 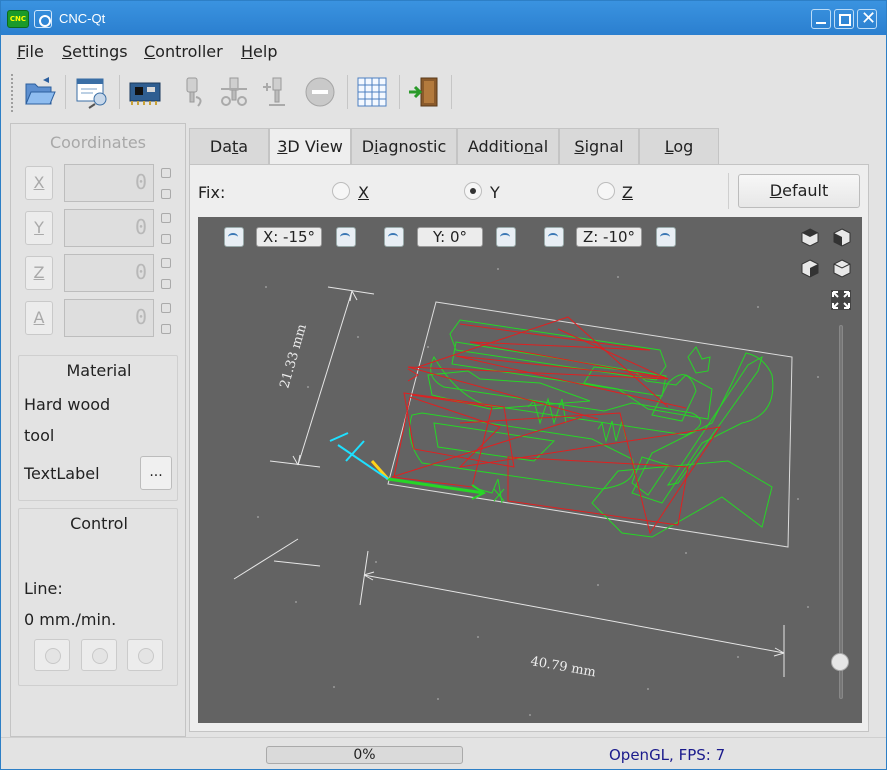 I want to click on tab-3d-view: 3D View, so click(x=310, y=147).